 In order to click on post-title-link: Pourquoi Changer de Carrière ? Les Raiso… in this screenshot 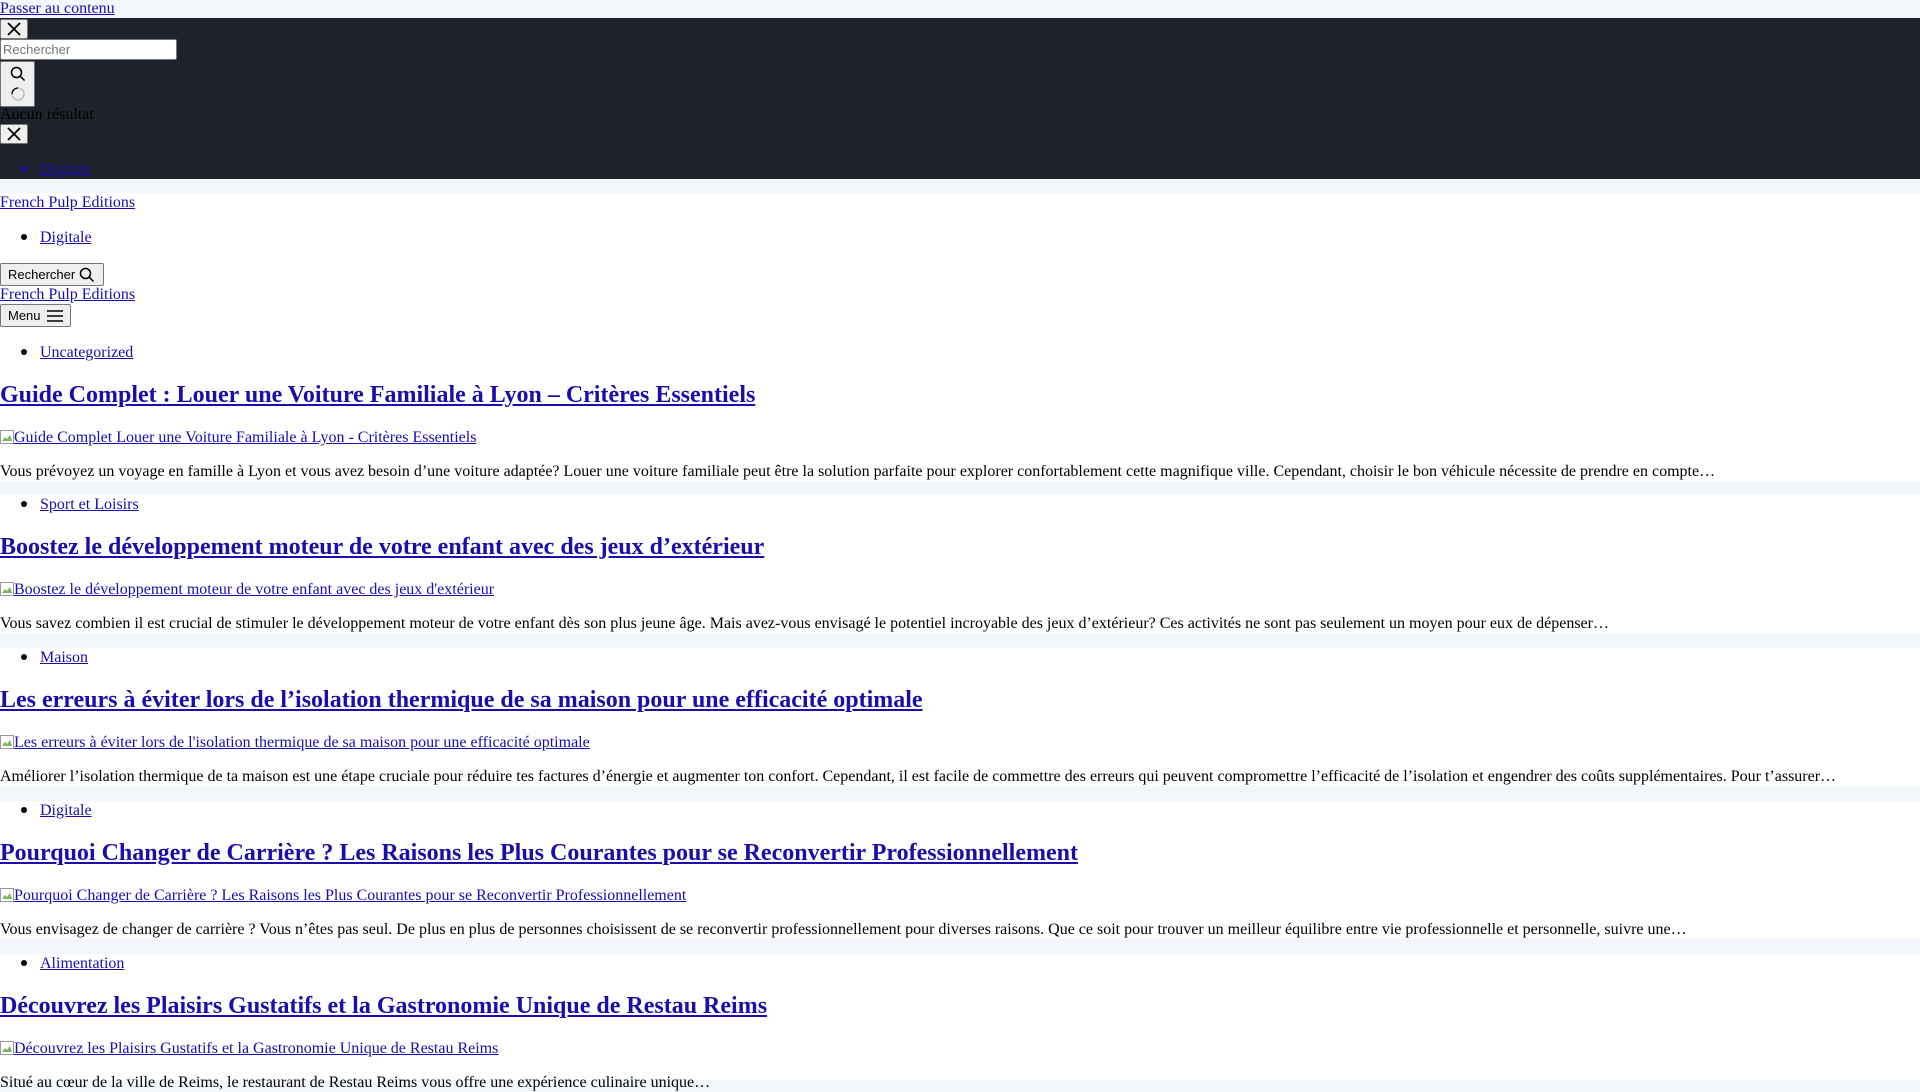, I will do `click(539, 853)`.